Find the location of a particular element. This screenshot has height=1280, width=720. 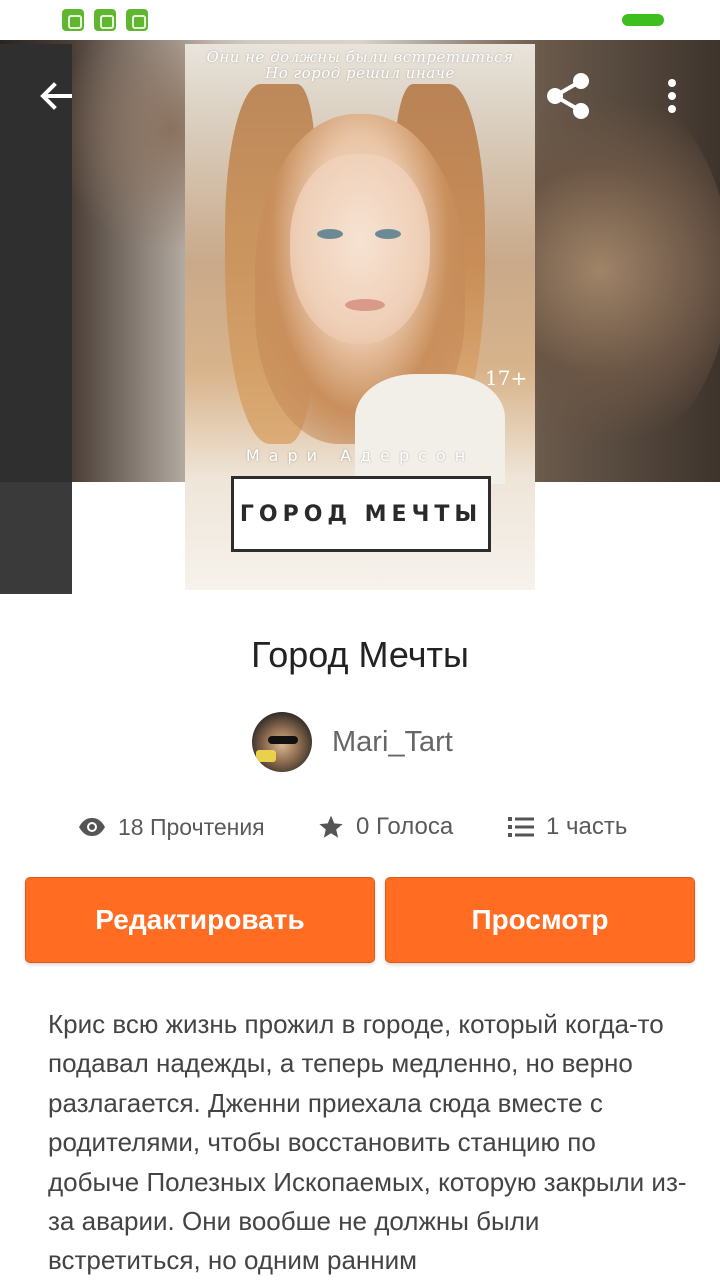

cover-tagline: Но город решил иначе is located at coordinates (360, 73).